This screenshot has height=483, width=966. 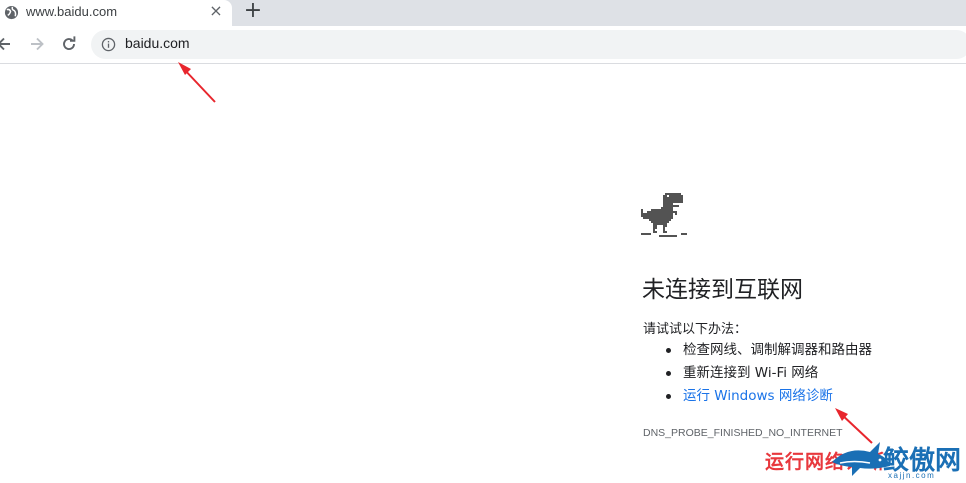 I want to click on list-item: 运行 Windows 网络诊断, so click(x=757, y=397).